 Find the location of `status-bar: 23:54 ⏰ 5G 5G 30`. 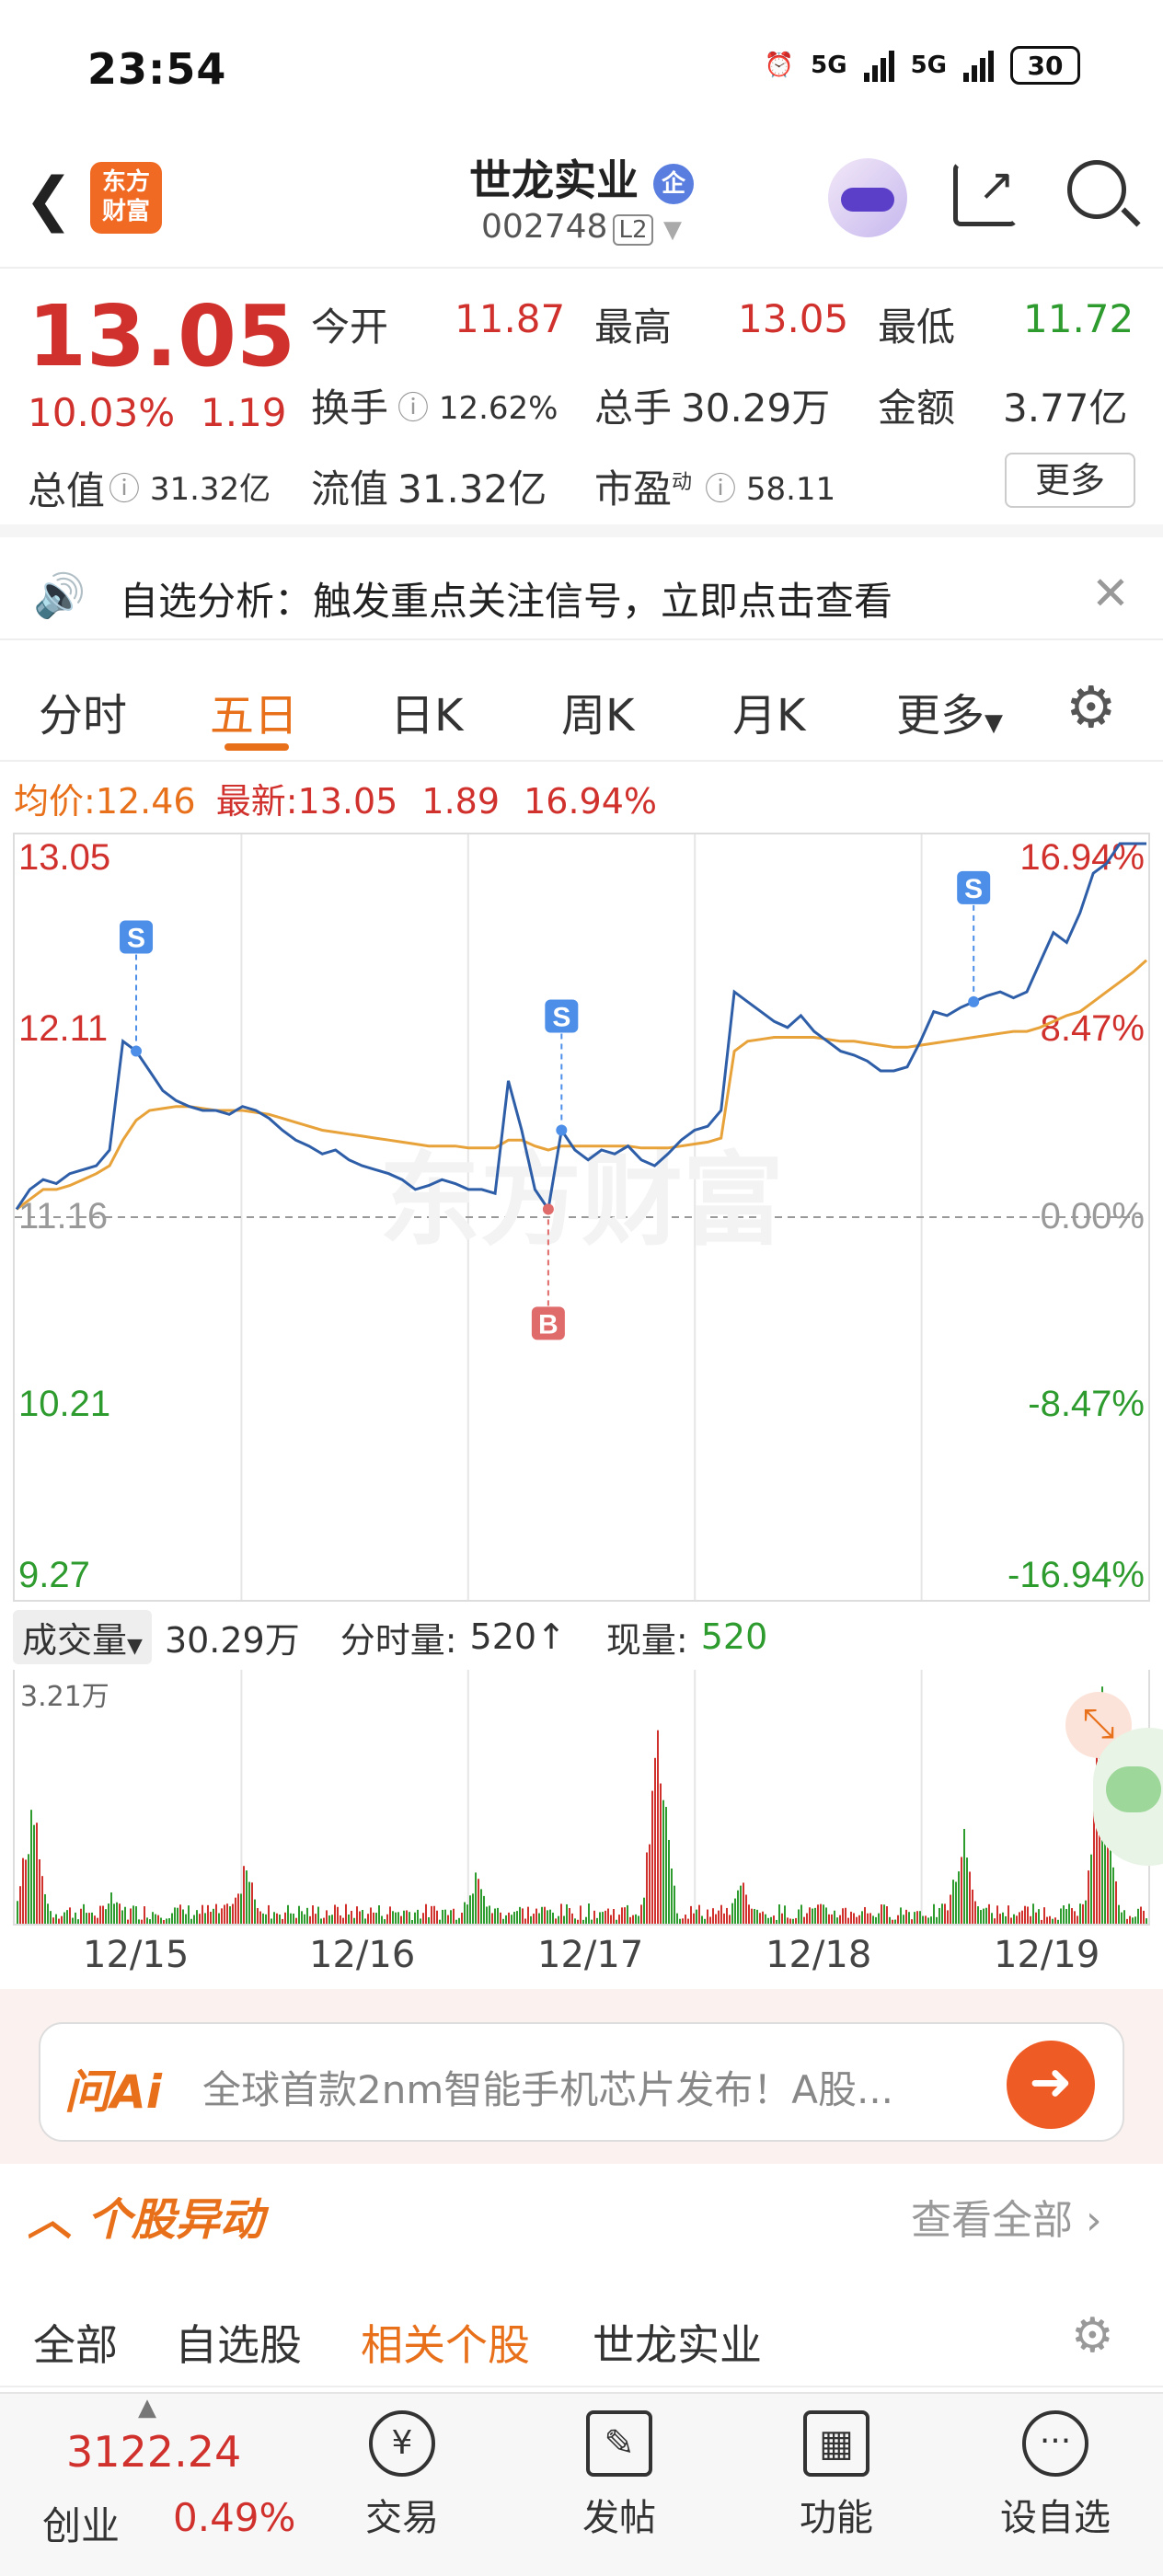

status-bar: 23:54 ⏰ 5G 5G 30 is located at coordinates (581, 69).